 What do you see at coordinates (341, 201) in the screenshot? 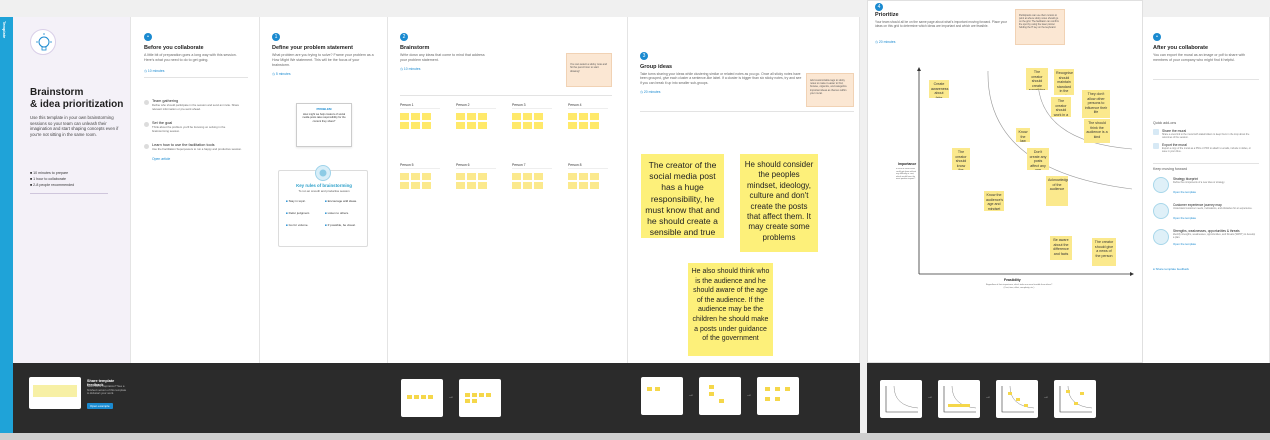
I see `rule-2: ■ Encourage wild ideas.` at bounding box center [341, 201].